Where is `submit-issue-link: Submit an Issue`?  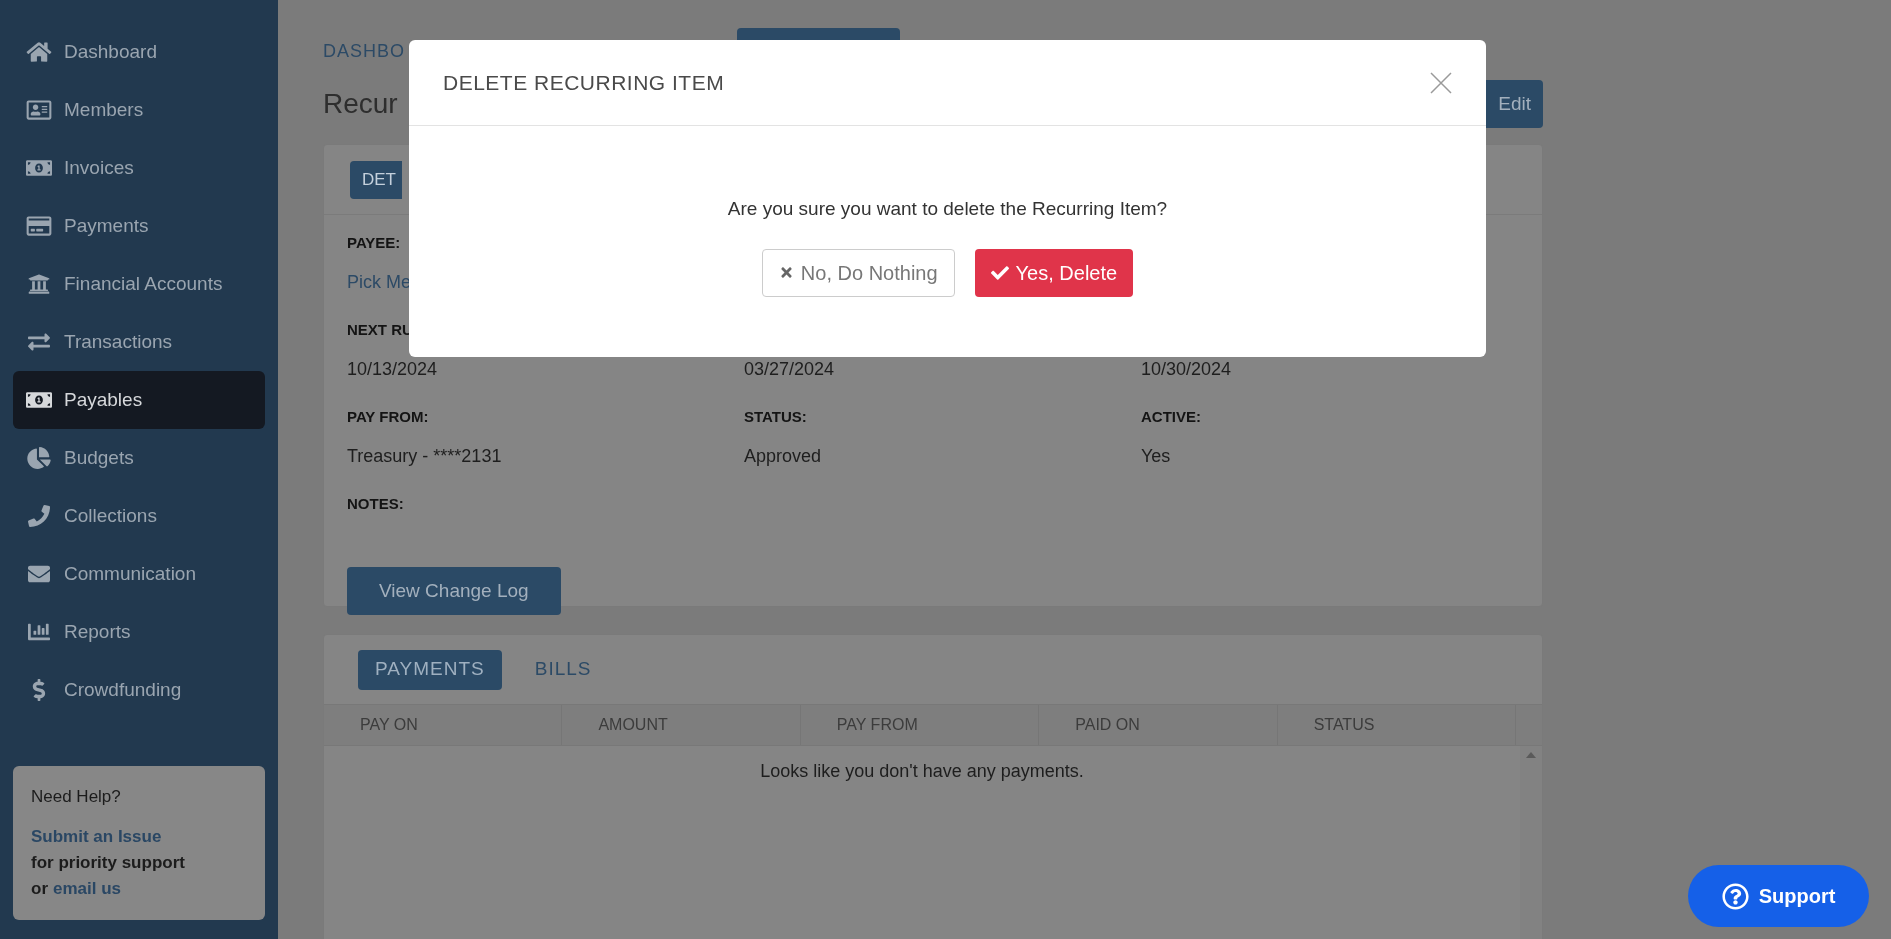 submit-issue-link: Submit an Issue is located at coordinates (139, 837).